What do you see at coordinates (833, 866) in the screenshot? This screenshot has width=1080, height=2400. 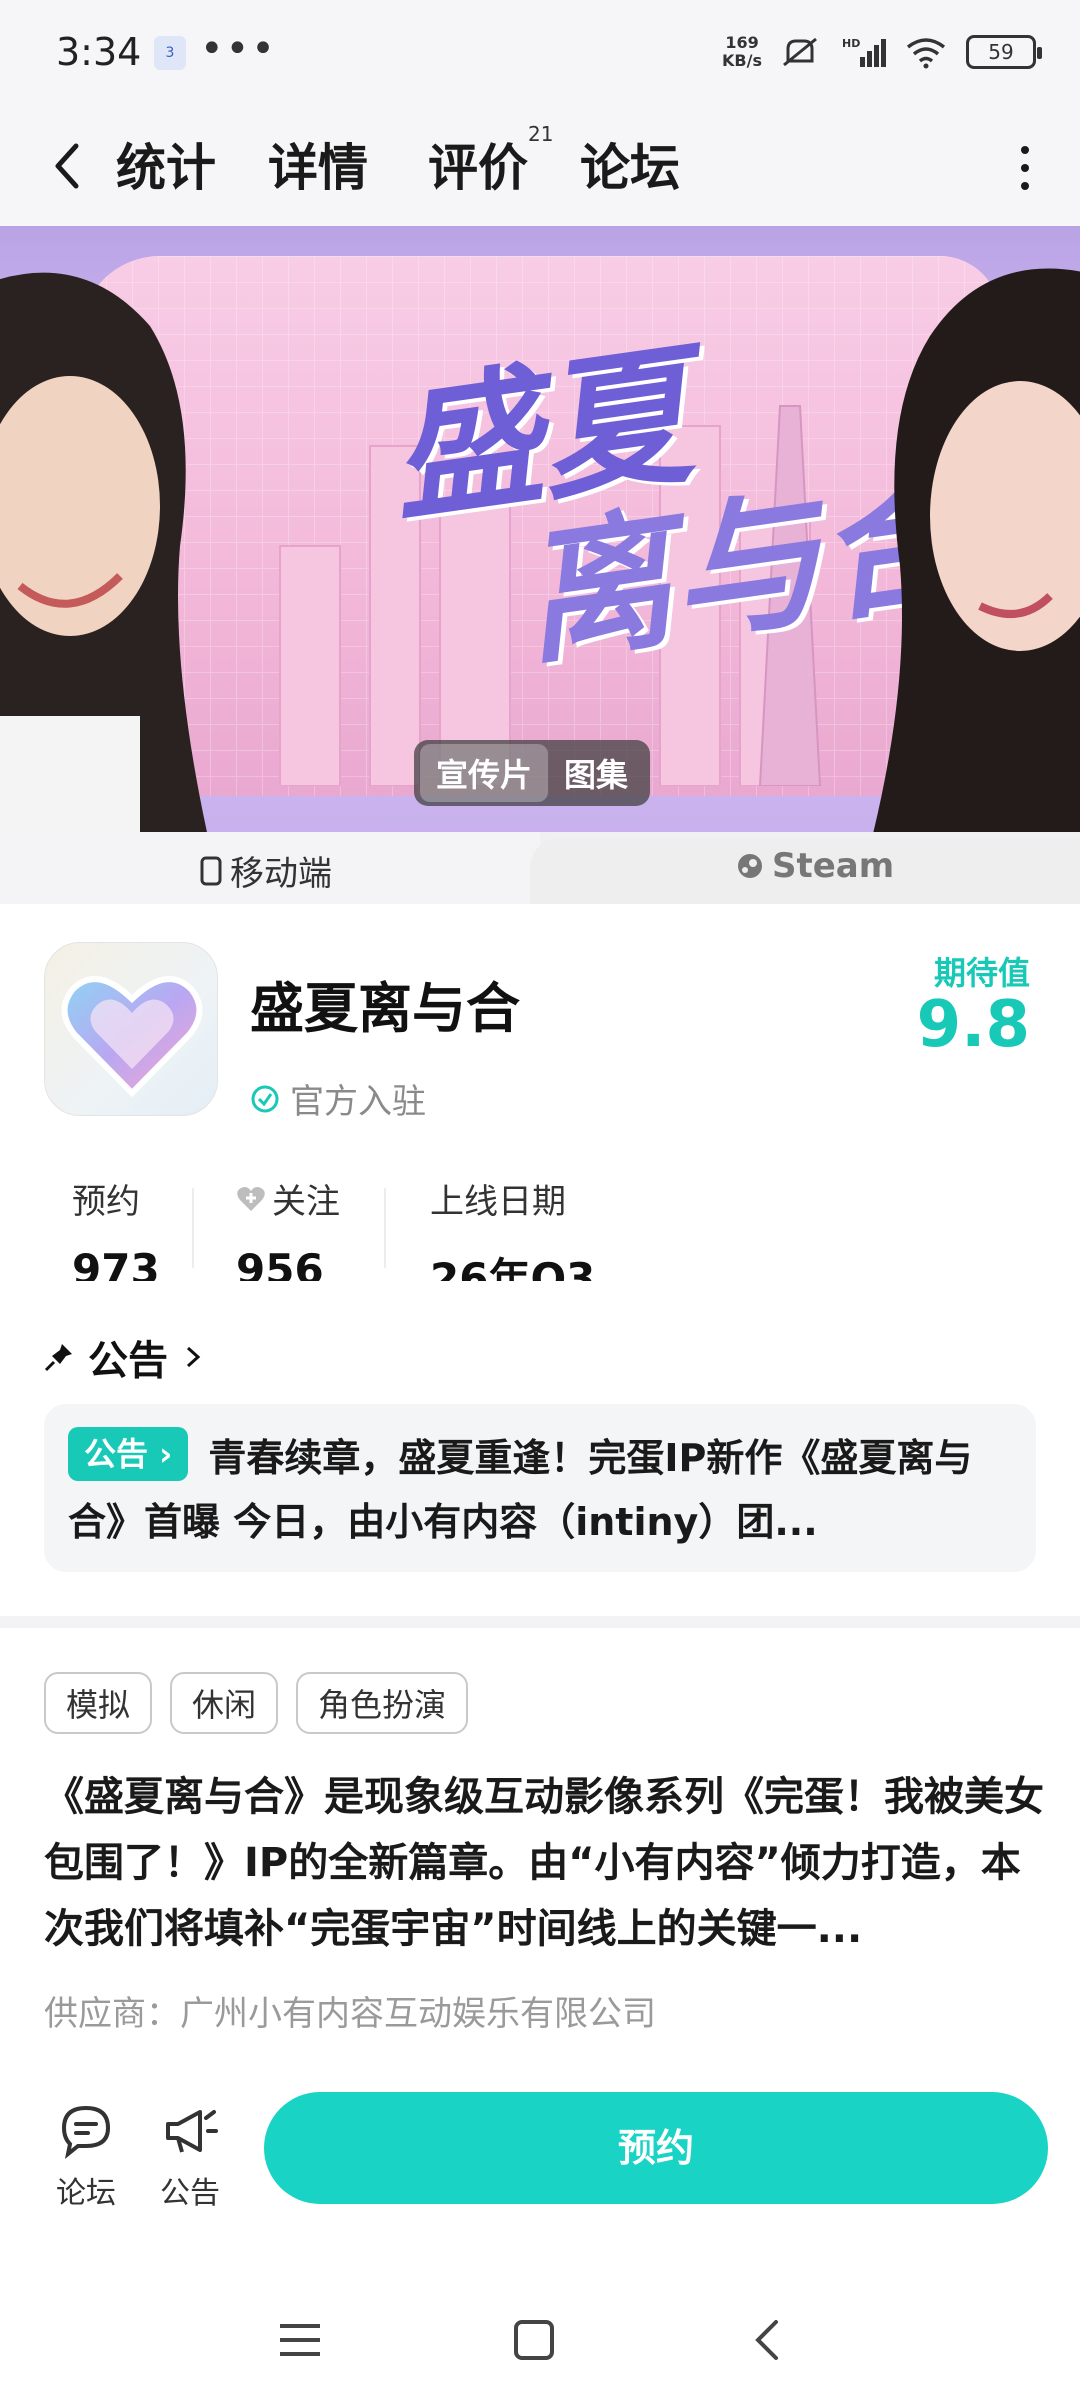 I see `platform-steam-text: Steam` at bounding box center [833, 866].